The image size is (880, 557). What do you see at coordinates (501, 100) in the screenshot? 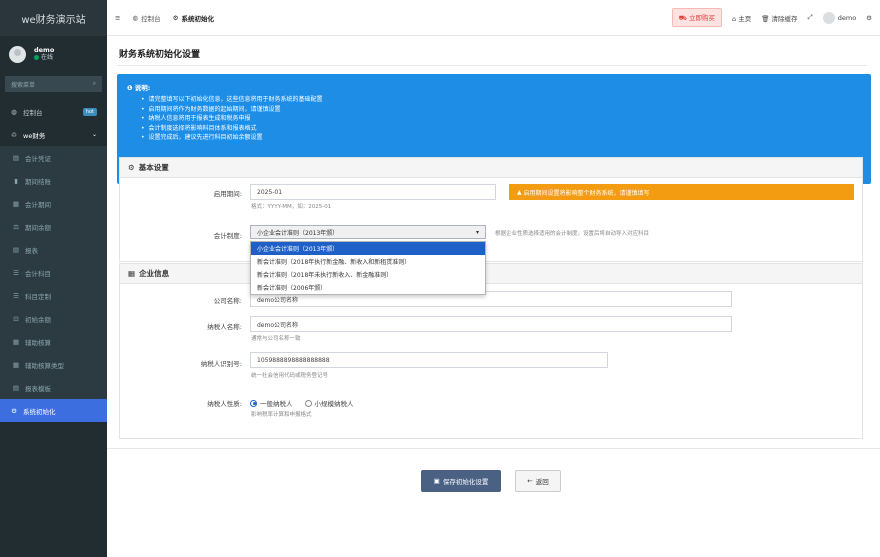
I see `notice-item: 请完整填写以下初始化信息，这些信息将用于财务系统的基础配置` at bounding box center [501, 100].